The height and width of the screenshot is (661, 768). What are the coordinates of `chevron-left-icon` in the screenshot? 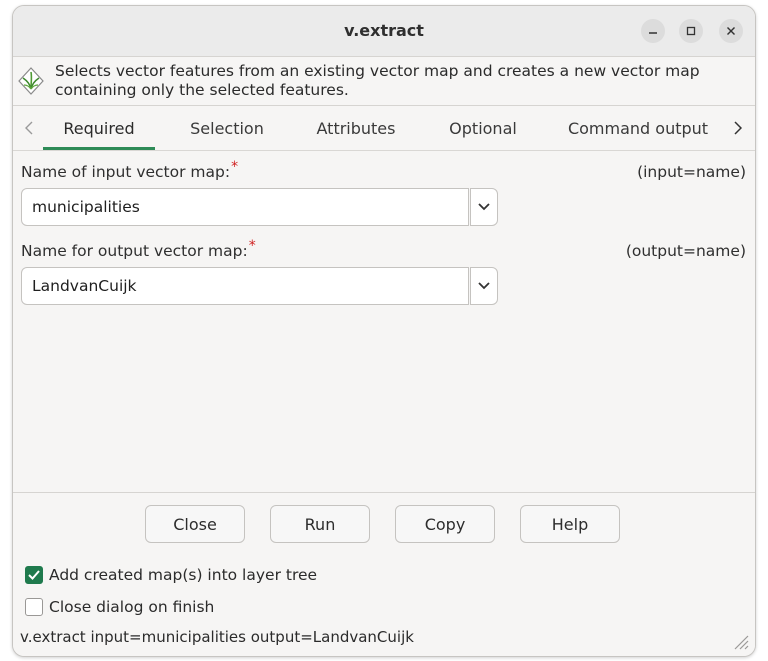 It's located at (29, 128).